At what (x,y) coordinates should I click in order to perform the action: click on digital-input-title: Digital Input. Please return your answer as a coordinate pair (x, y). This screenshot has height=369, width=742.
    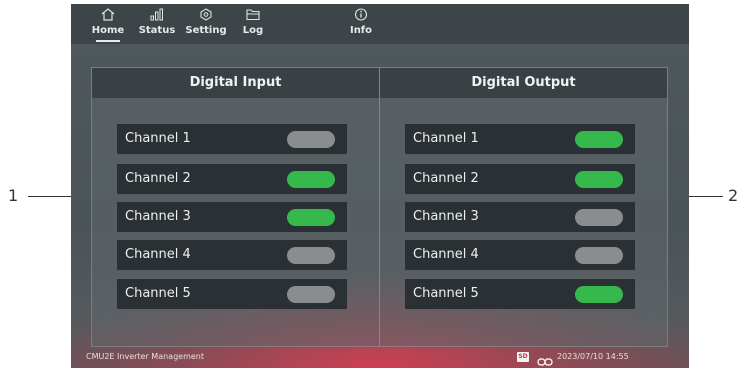
    Looking at the image, I should click on (235, 83).